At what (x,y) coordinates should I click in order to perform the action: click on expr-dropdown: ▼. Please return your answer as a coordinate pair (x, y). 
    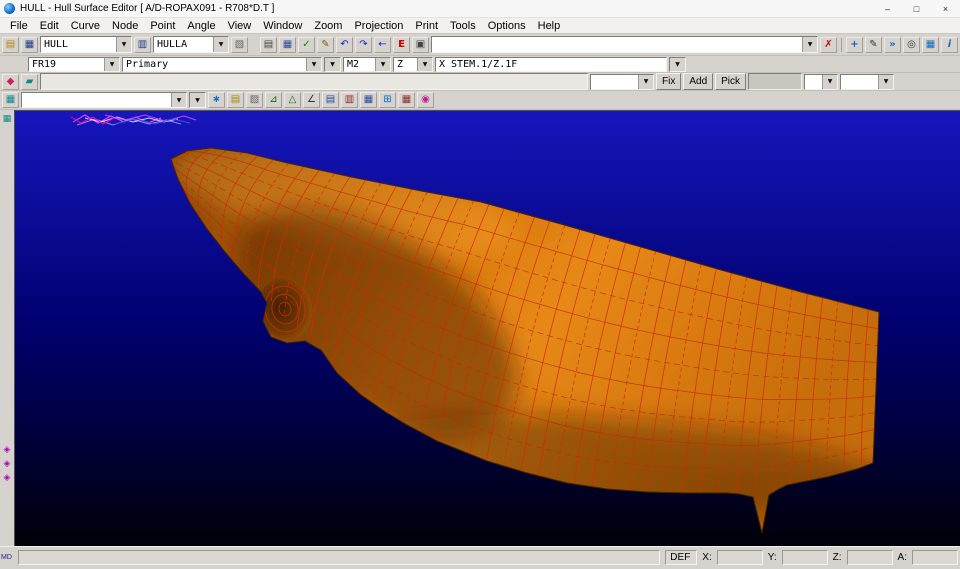
    Looking at the image, I should click on (677, 64).